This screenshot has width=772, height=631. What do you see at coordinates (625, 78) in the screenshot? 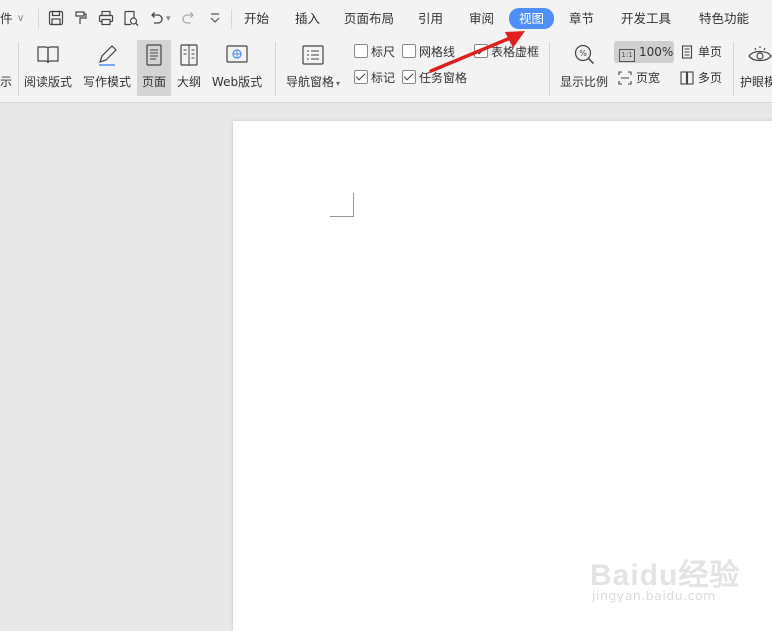
I see `page-width-icon` at bounding box center [625, 78].